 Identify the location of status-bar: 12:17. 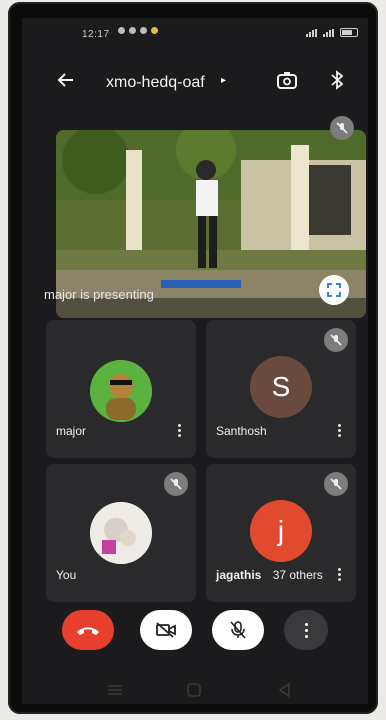
(195, 31).